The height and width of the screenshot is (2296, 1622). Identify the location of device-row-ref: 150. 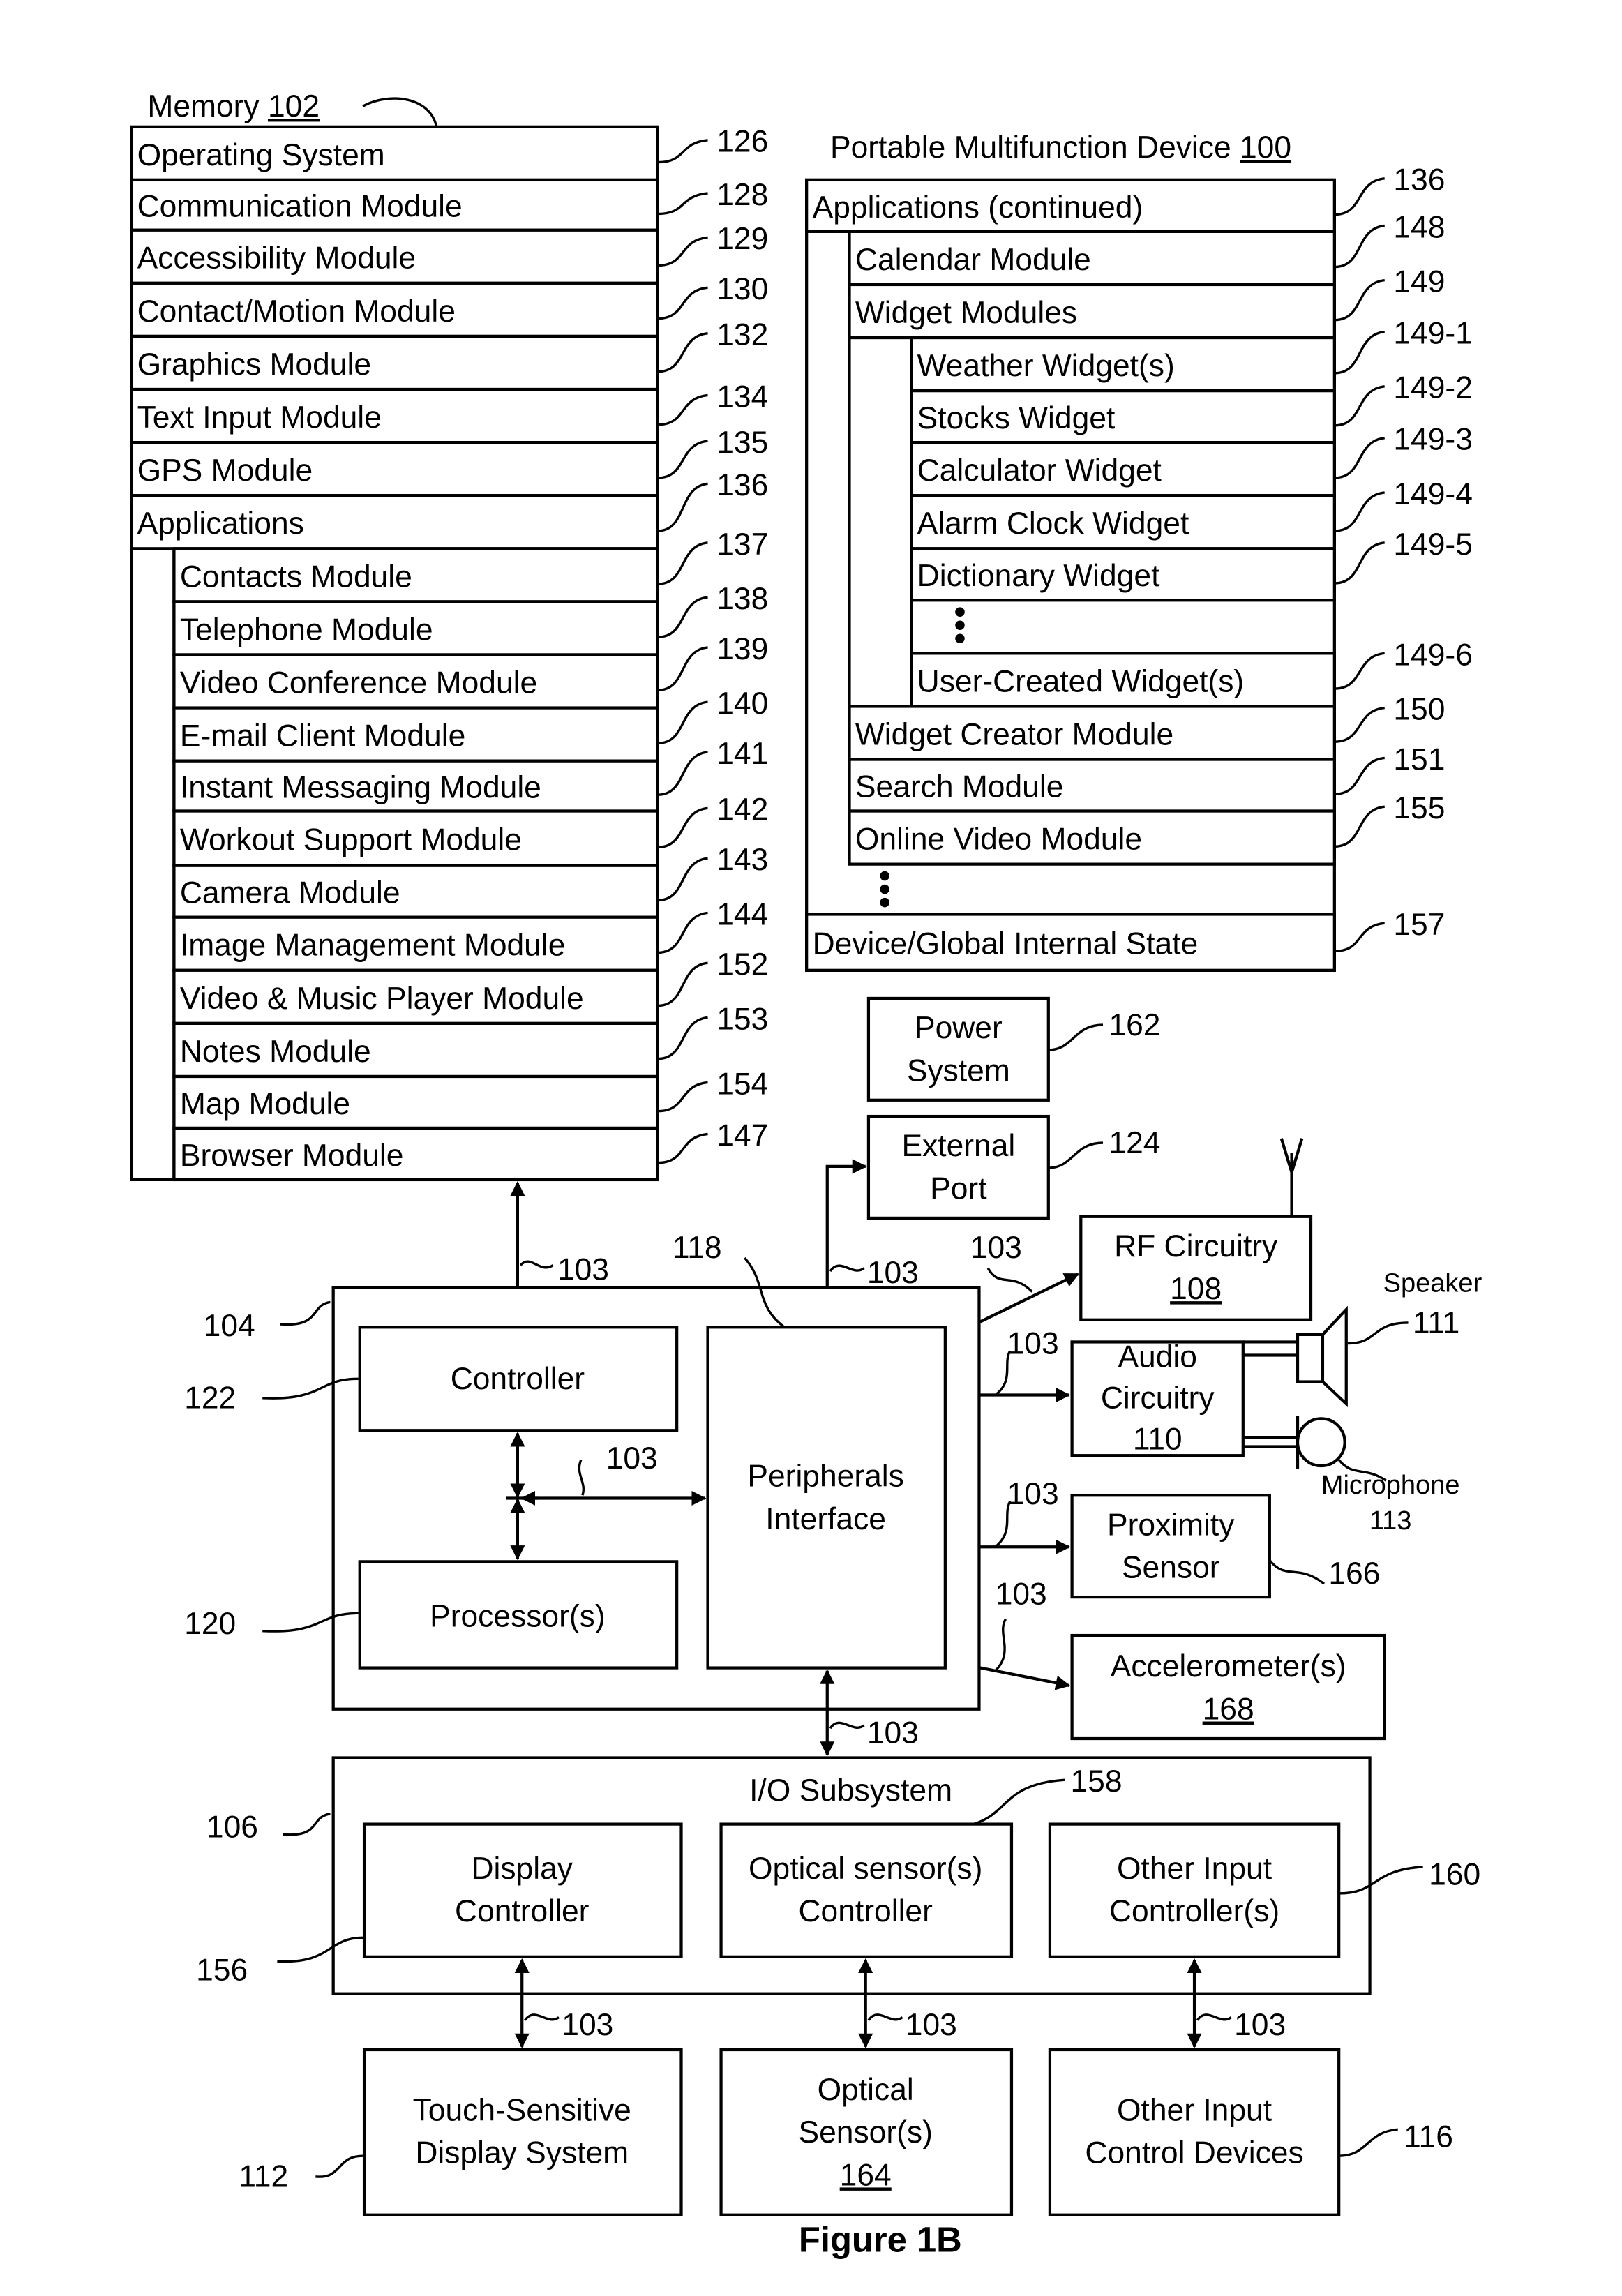
(1419, 709).